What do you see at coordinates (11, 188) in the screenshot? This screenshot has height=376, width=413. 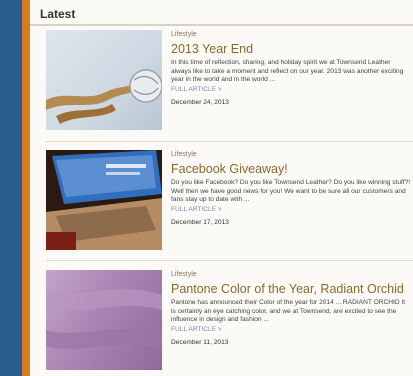 I see `left-sidebar-strip` at bounding box center [11, 188].